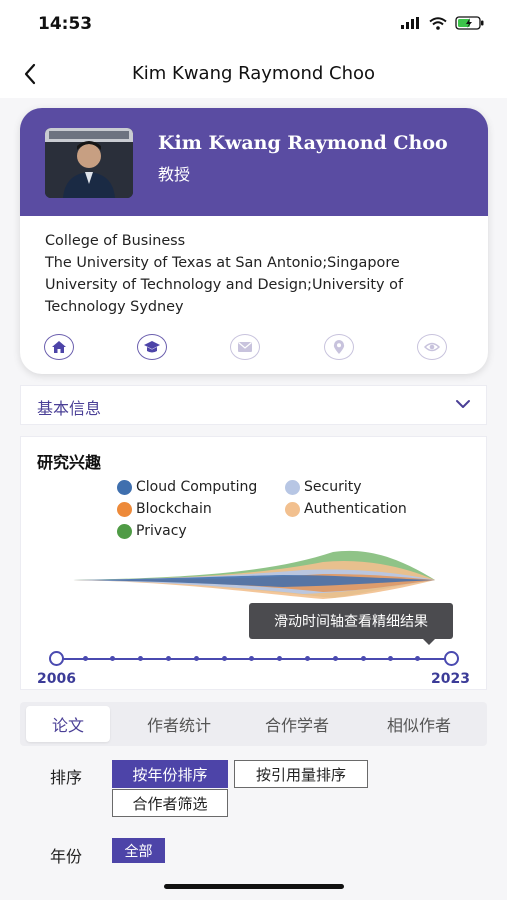 The height and width of the screenshot is (900, 507). Describe the element at coordinates (351, 621) in the screenshot. I see `timeline-tooltip: 滑动时间轴查看精细结果` at that location.